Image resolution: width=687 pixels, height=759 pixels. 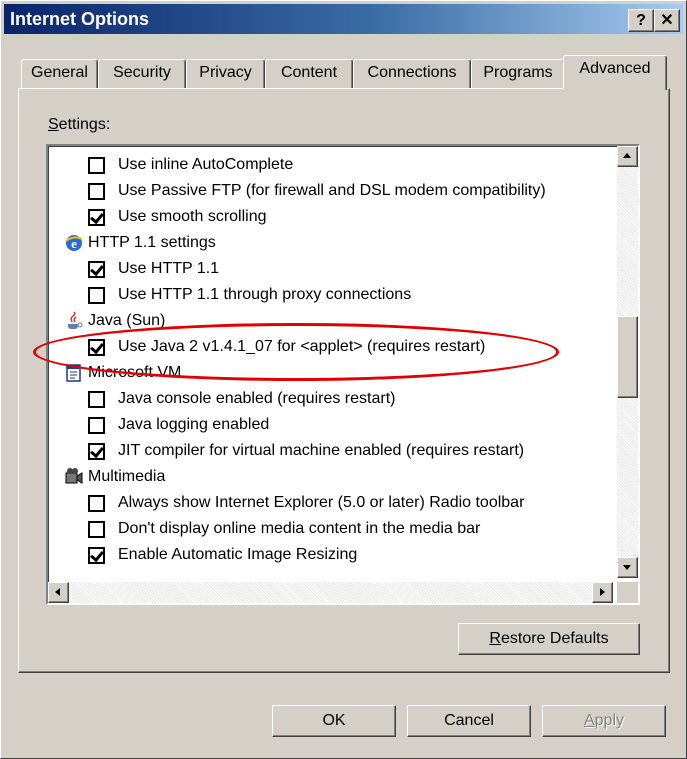 What do you see at coordinates (59, 73) in the screenshot?
I see `tab-general: General` at bounding box center [59, 73].